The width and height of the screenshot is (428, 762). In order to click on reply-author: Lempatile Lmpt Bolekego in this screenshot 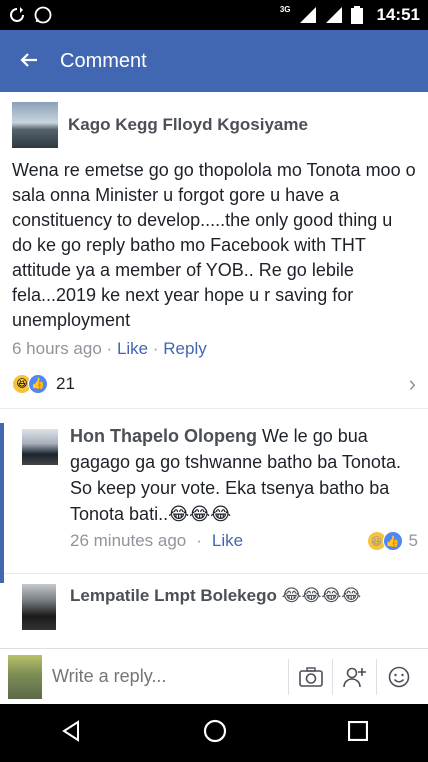, I will do `click(173, 595)`.